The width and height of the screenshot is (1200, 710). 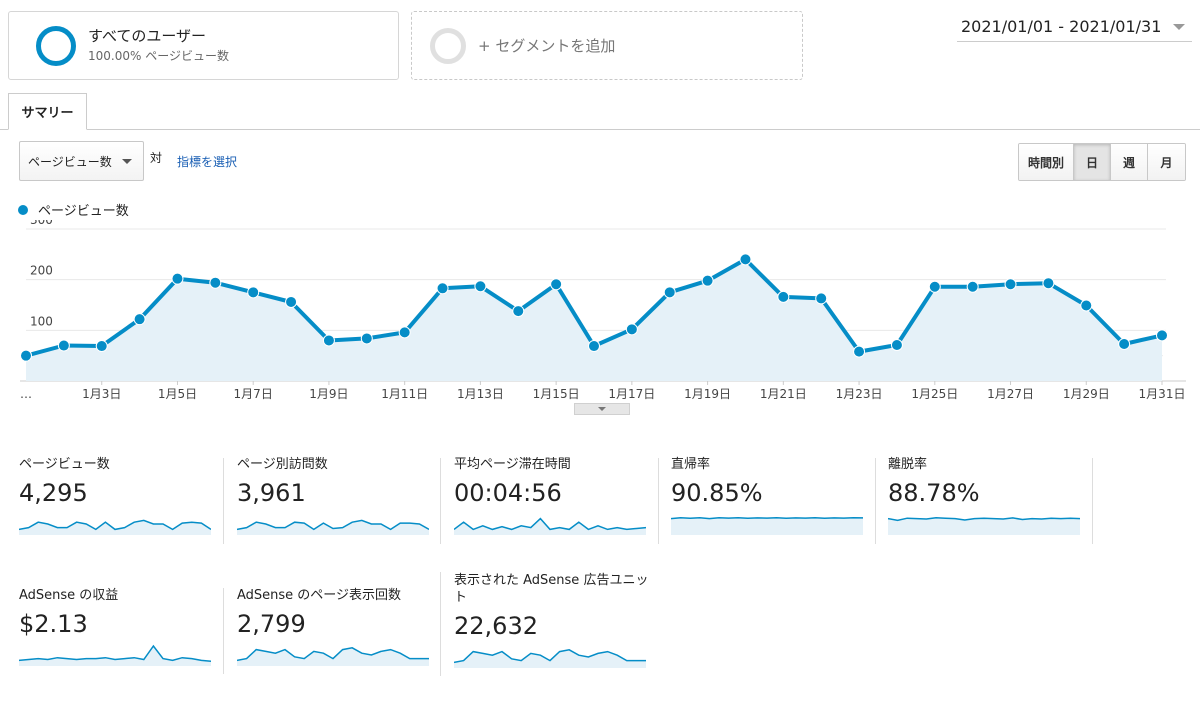 I want to click on segment-title: すべてのユーザー, so click(x=147, y=36).